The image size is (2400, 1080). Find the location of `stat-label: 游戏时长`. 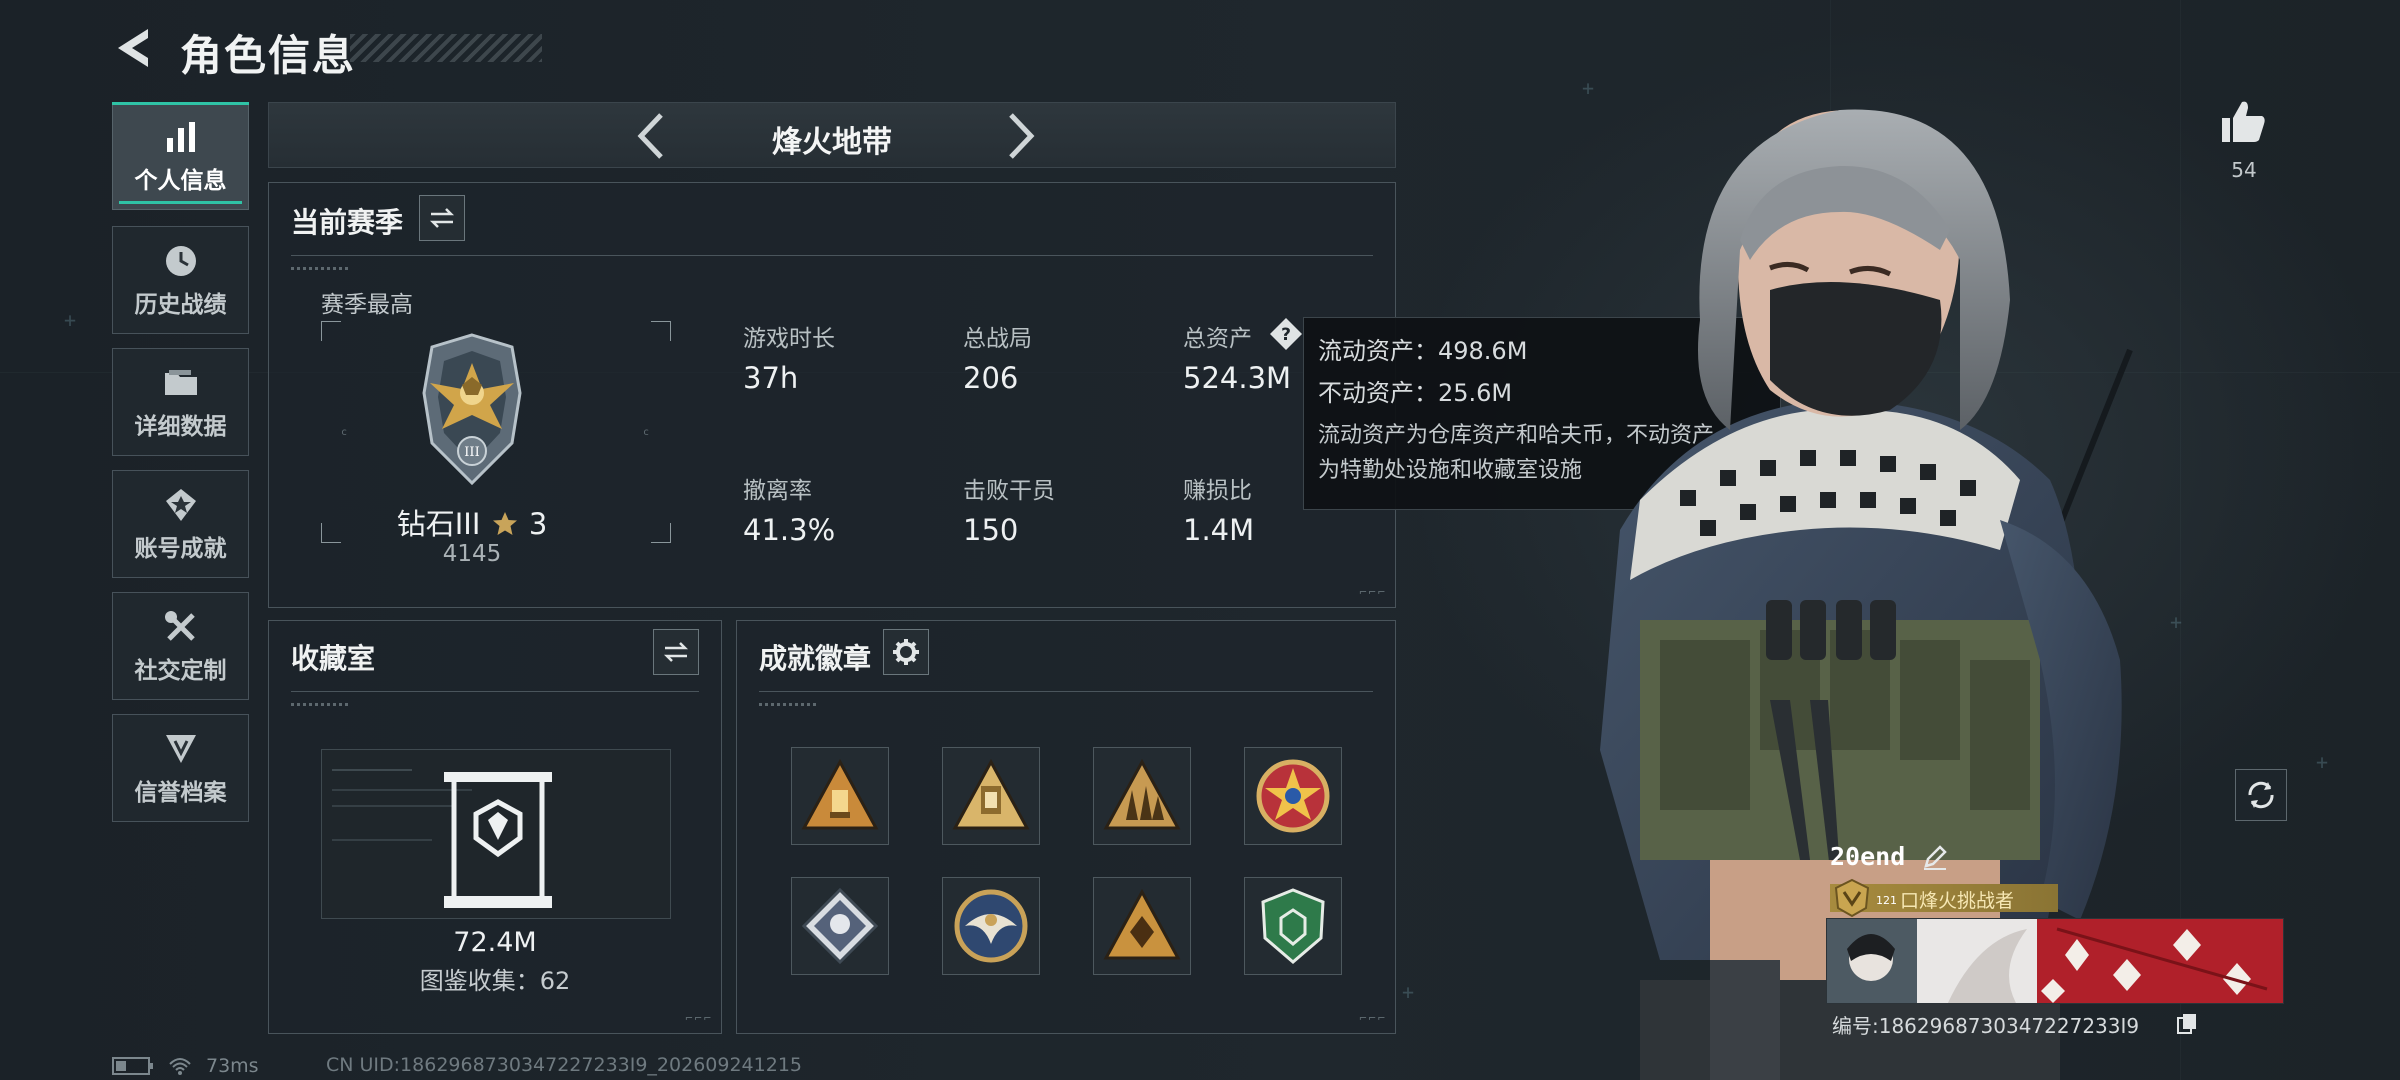

stat-label: 游戏时长 is located at coordinates (789, 339).